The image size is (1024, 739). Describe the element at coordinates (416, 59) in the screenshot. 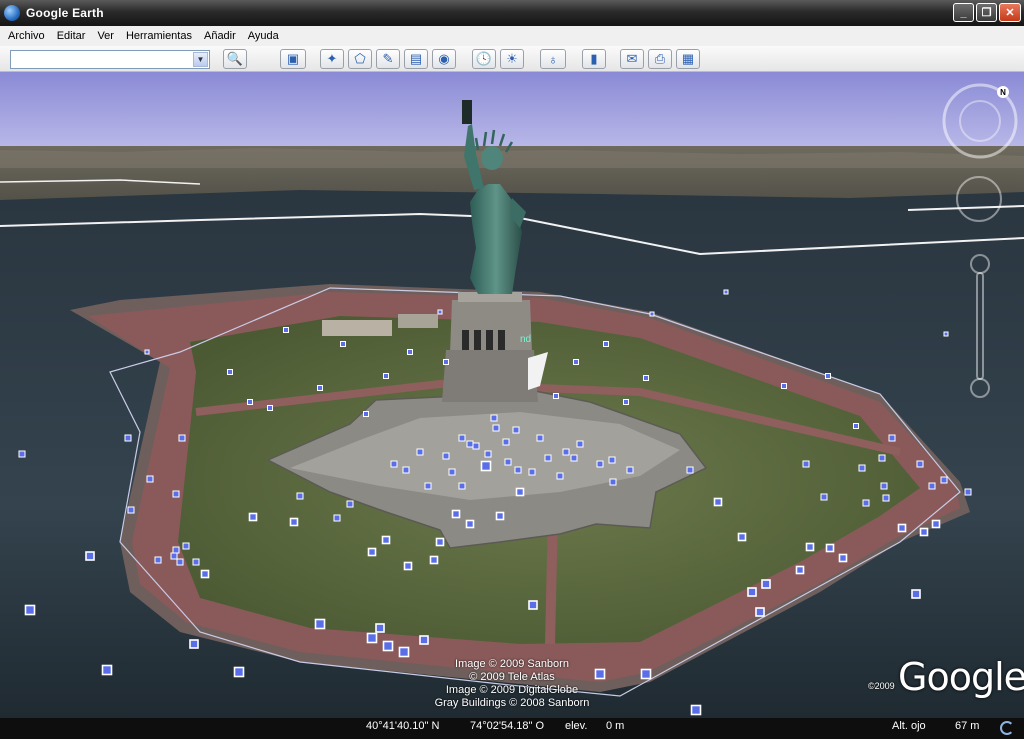

I see `add-image-overlay-button: ▤` at that location.